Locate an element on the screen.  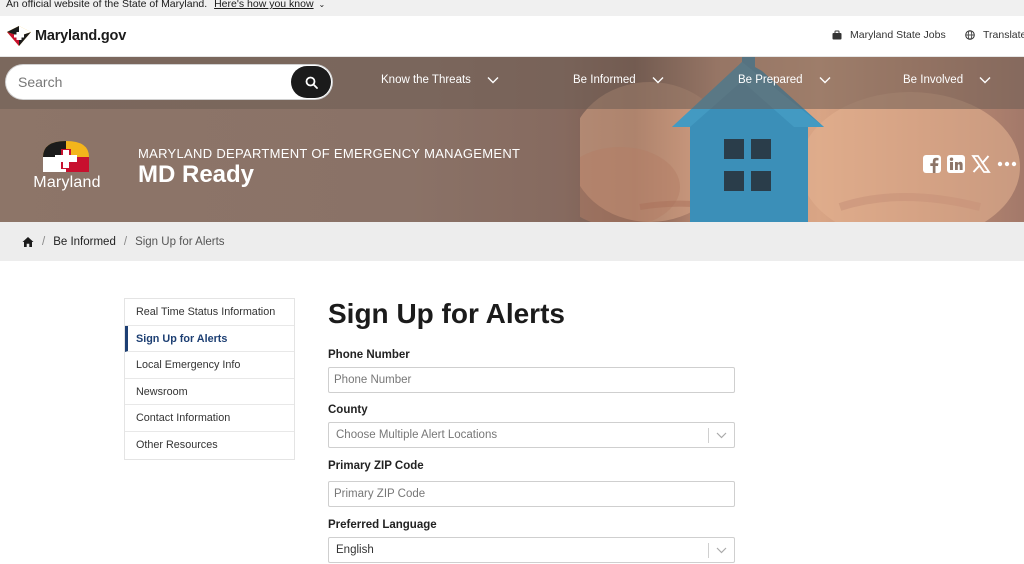
facebook-icon is located at coordinates (932, 164).